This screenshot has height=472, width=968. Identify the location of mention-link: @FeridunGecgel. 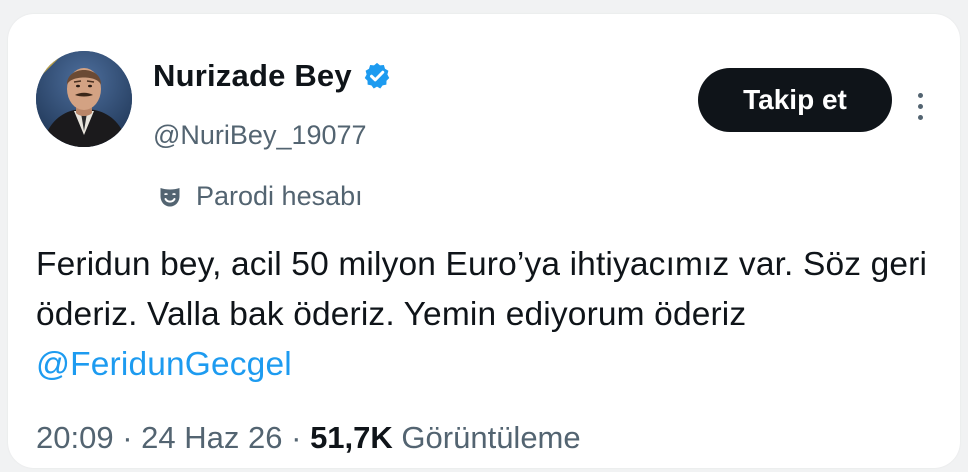
(164, 364).